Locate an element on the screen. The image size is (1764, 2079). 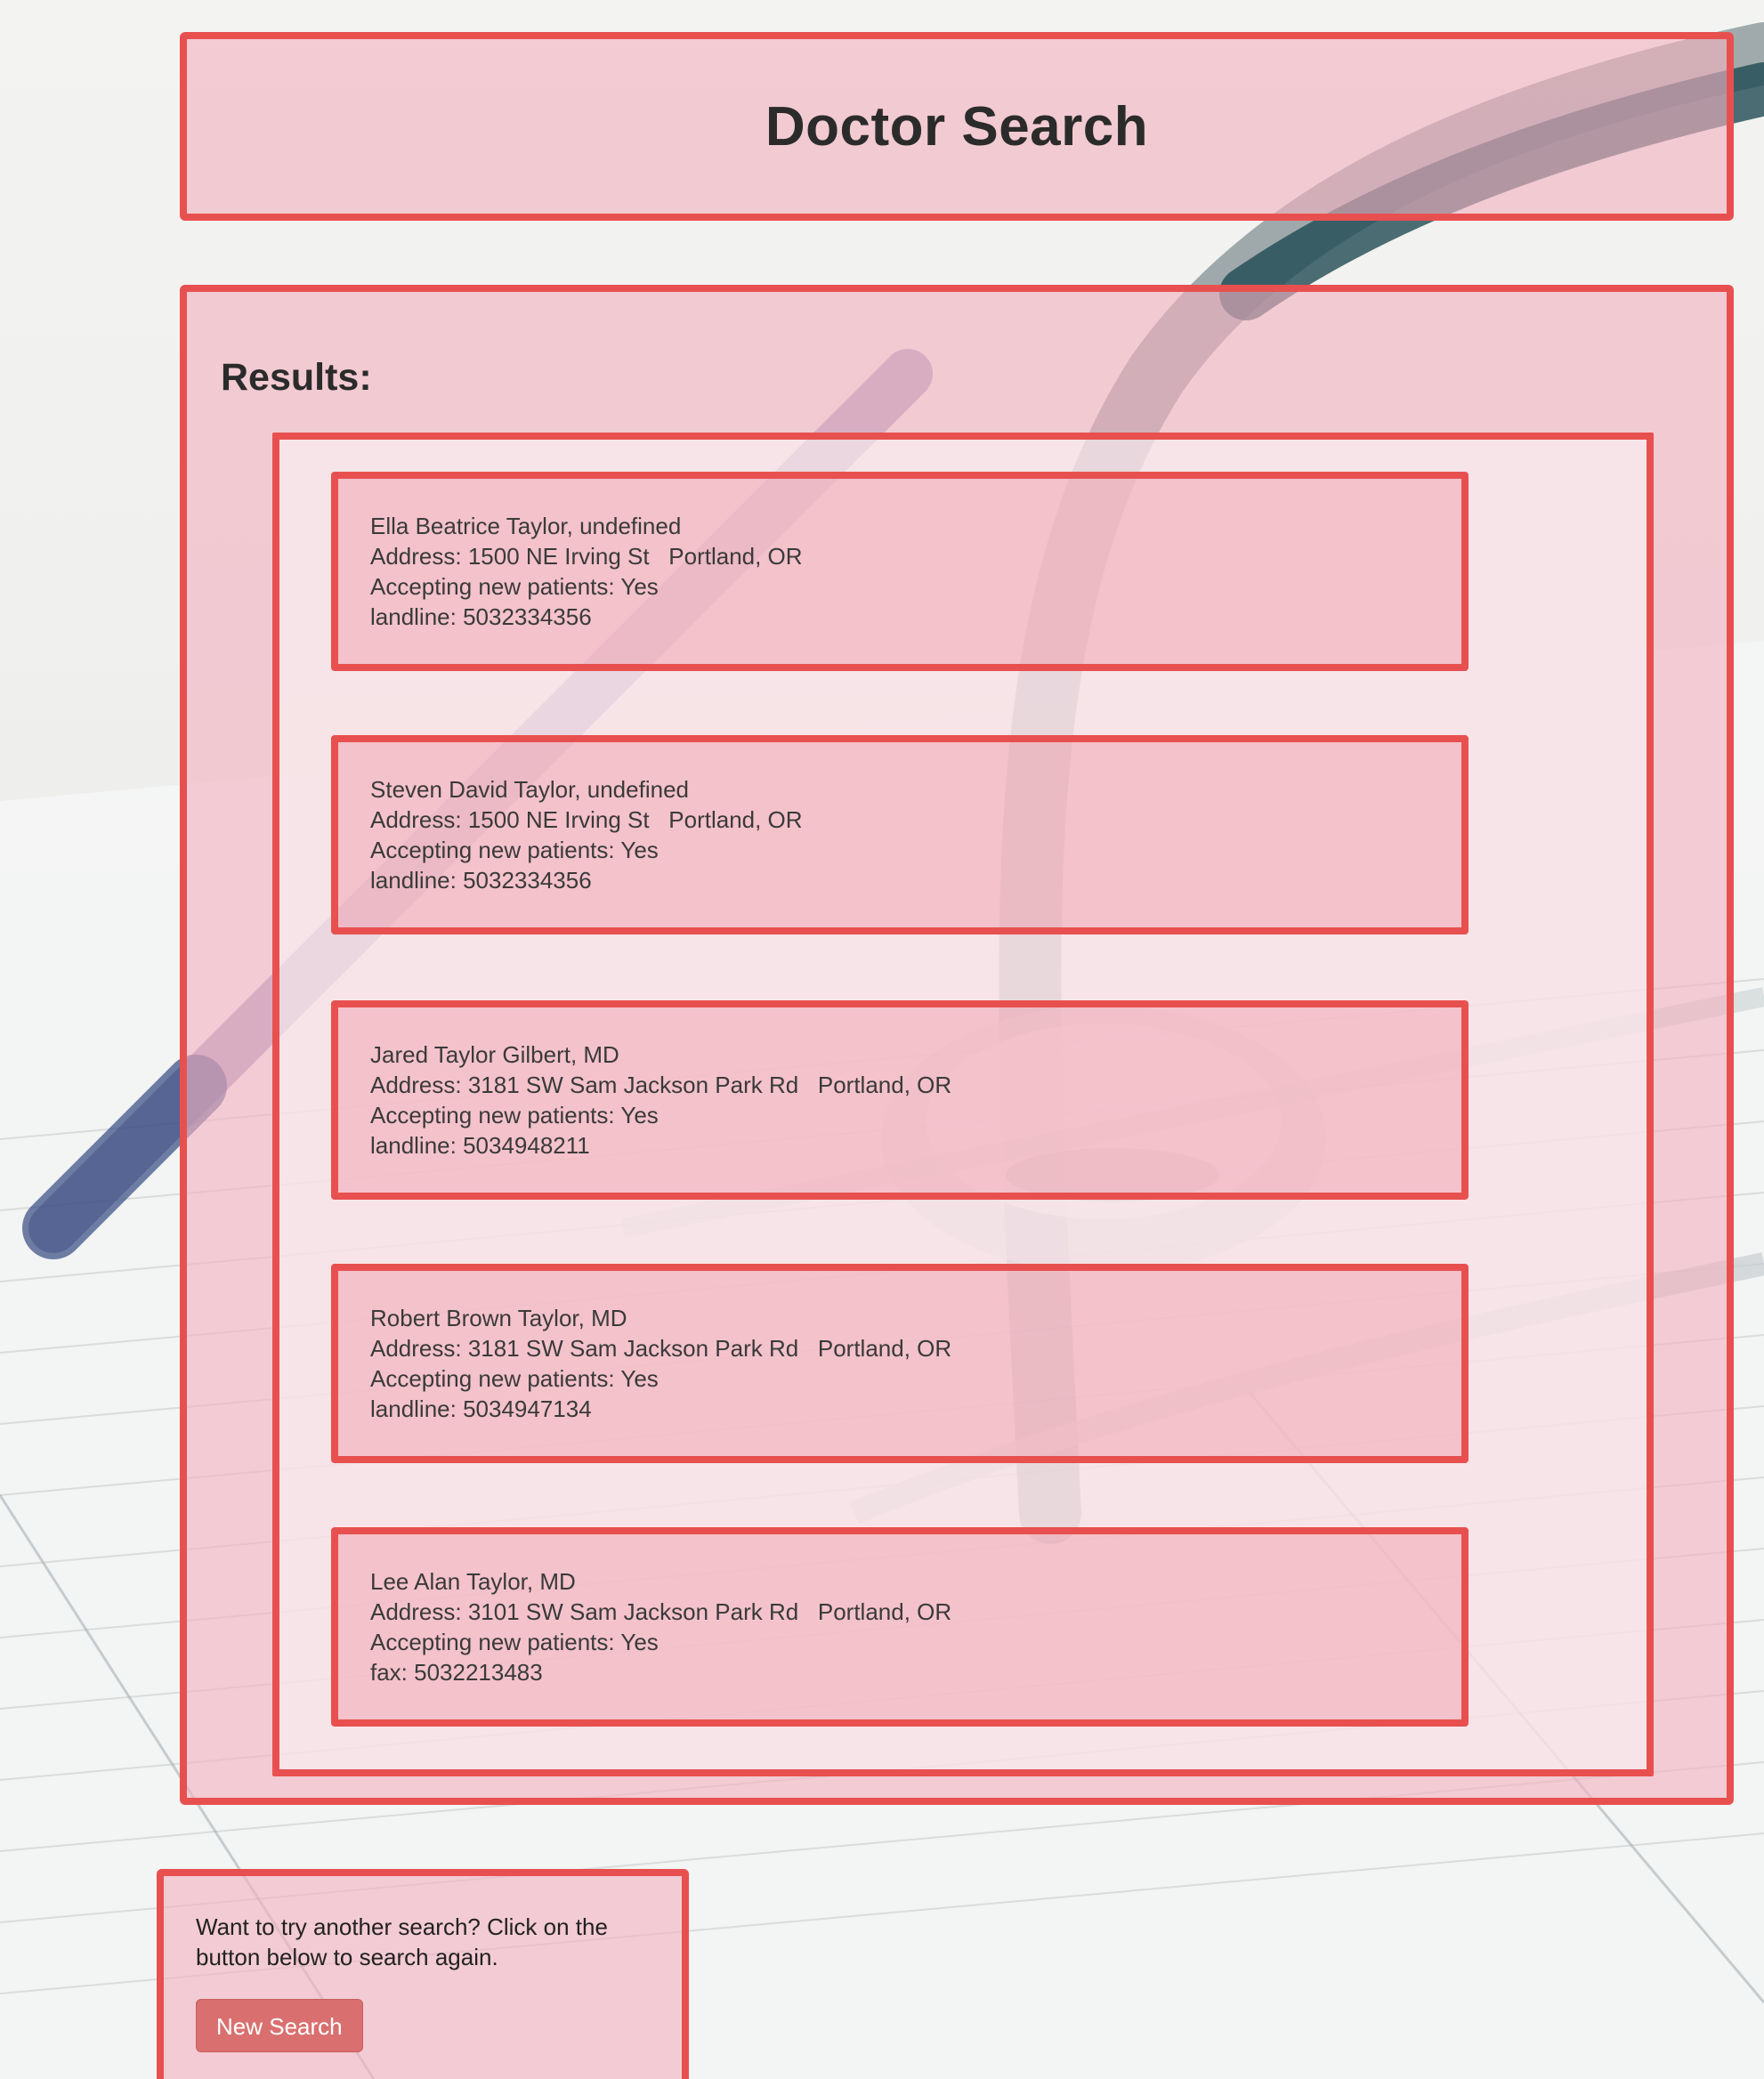
doctor-name: Steven David Taylor, undefined is located at coordinates (529, 789).